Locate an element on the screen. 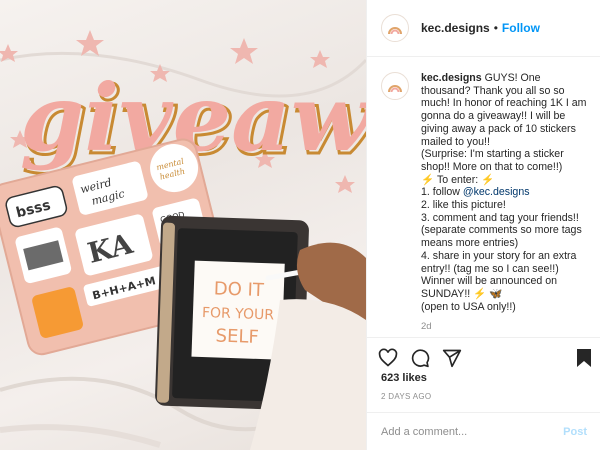  mention-link: @kec.designs is located at coordinates (496, 192).